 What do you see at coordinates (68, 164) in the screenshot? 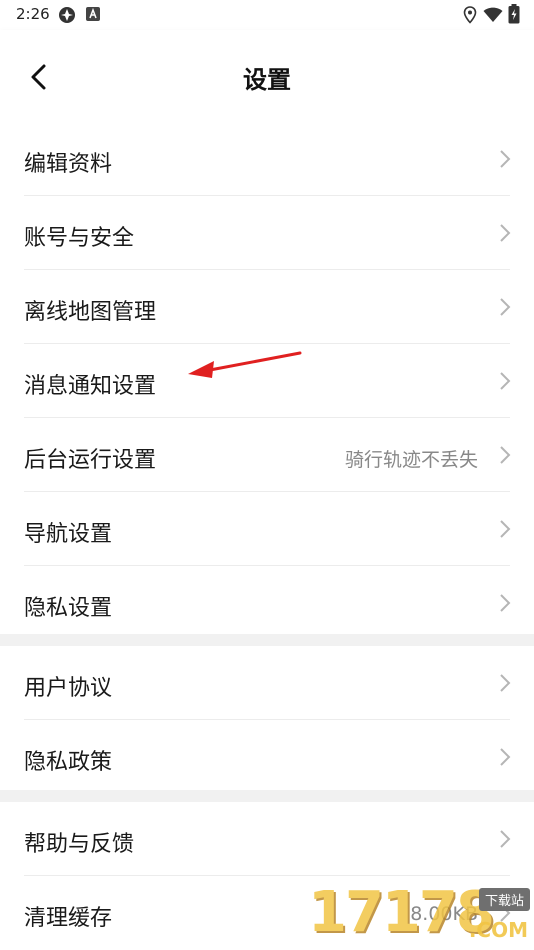
I see `row-label: 编辑资料` at bounding box center [68, 164].